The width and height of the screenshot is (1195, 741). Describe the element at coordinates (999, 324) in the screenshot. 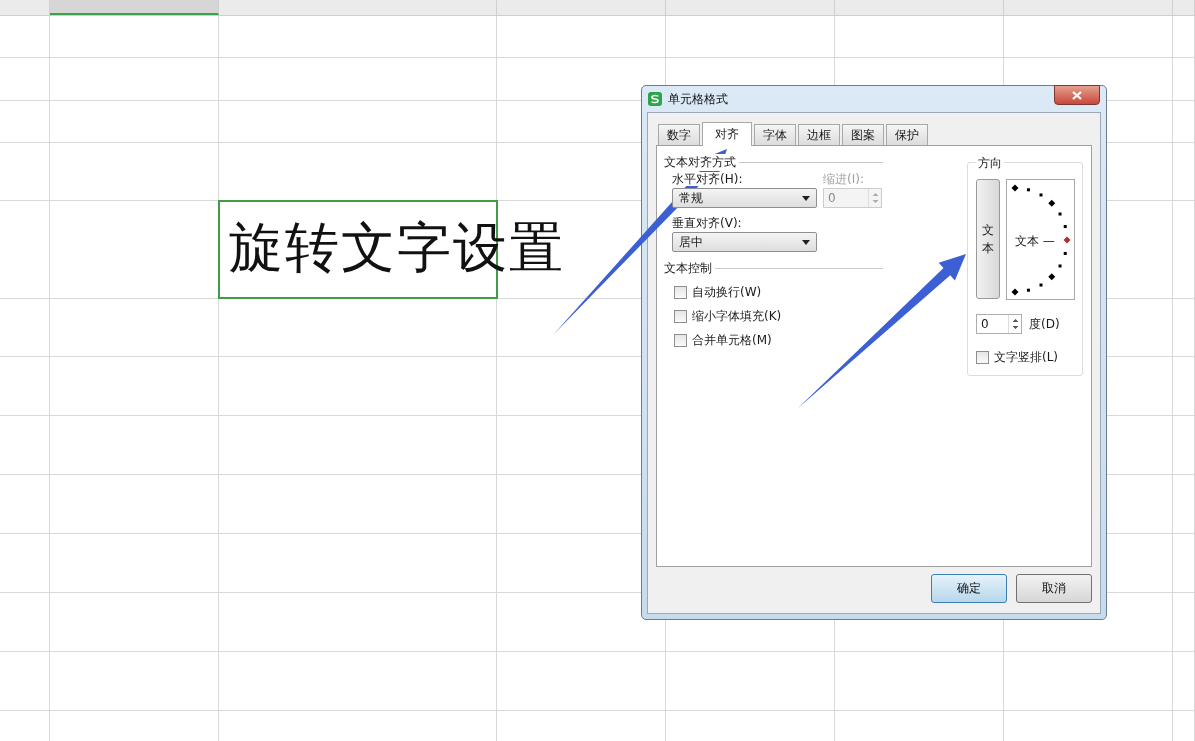

I see `number-field: 0` at that location.